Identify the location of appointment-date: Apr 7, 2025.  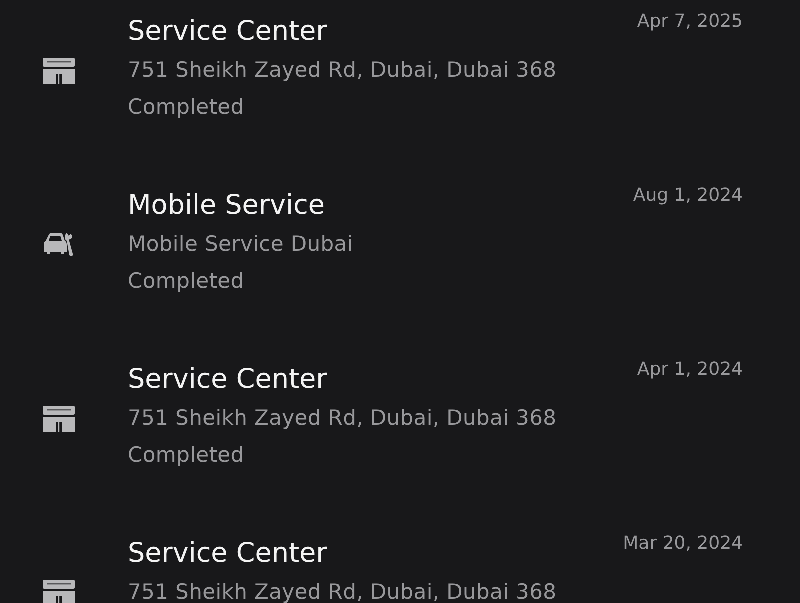
(690, 22).